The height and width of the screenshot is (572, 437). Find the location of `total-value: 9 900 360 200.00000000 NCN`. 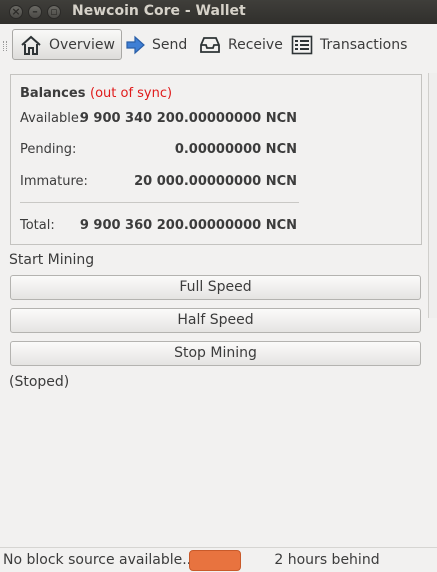

total-value: 9 900 360 200.00000000 NCN is located at coordinates (188, 225).